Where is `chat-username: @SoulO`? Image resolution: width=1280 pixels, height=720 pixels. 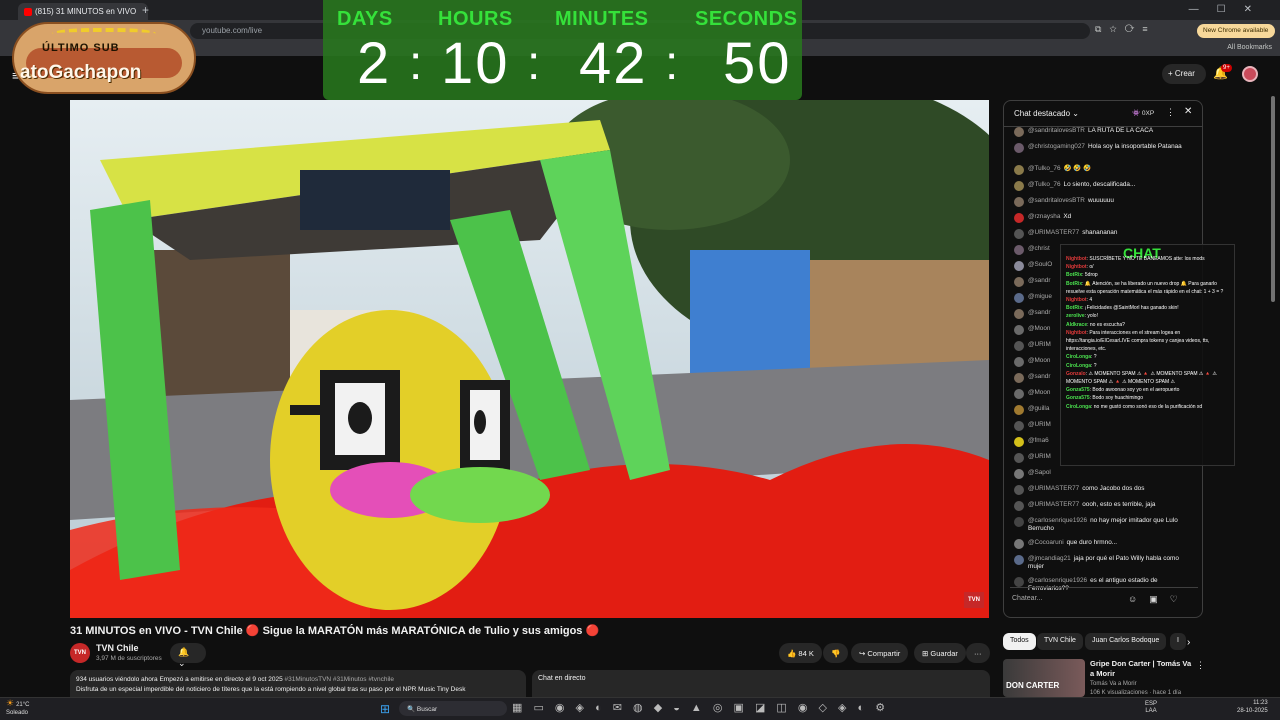
chat-username: @SoulO is located at coordinates (1040, 264).